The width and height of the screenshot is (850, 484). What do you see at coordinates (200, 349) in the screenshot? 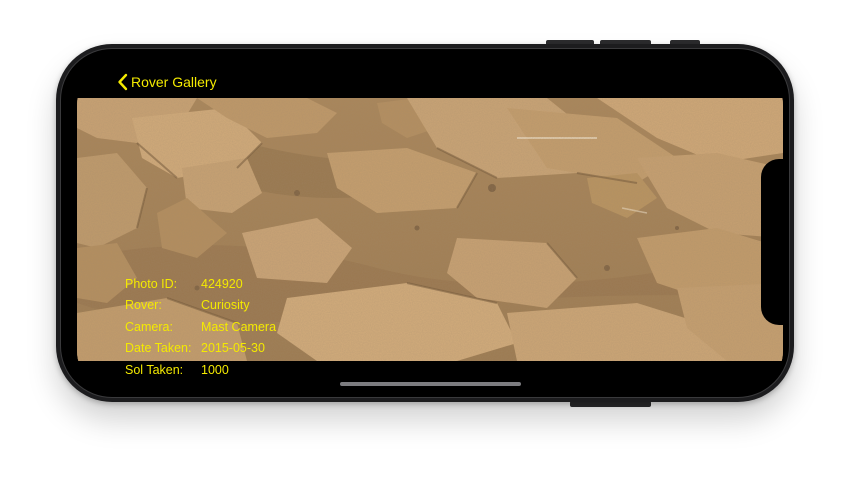
I see `date-taken-row: Date Taken: 2015-05-30` at bounding box center [200, 349].